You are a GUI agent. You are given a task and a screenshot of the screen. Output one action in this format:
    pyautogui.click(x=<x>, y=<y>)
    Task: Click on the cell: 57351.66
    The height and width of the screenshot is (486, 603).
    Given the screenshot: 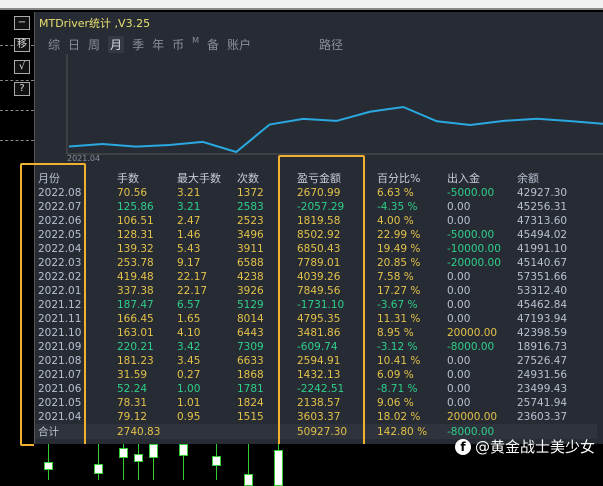 What is the action you would take?
    pyautogui.click(x=542, y=277)
    